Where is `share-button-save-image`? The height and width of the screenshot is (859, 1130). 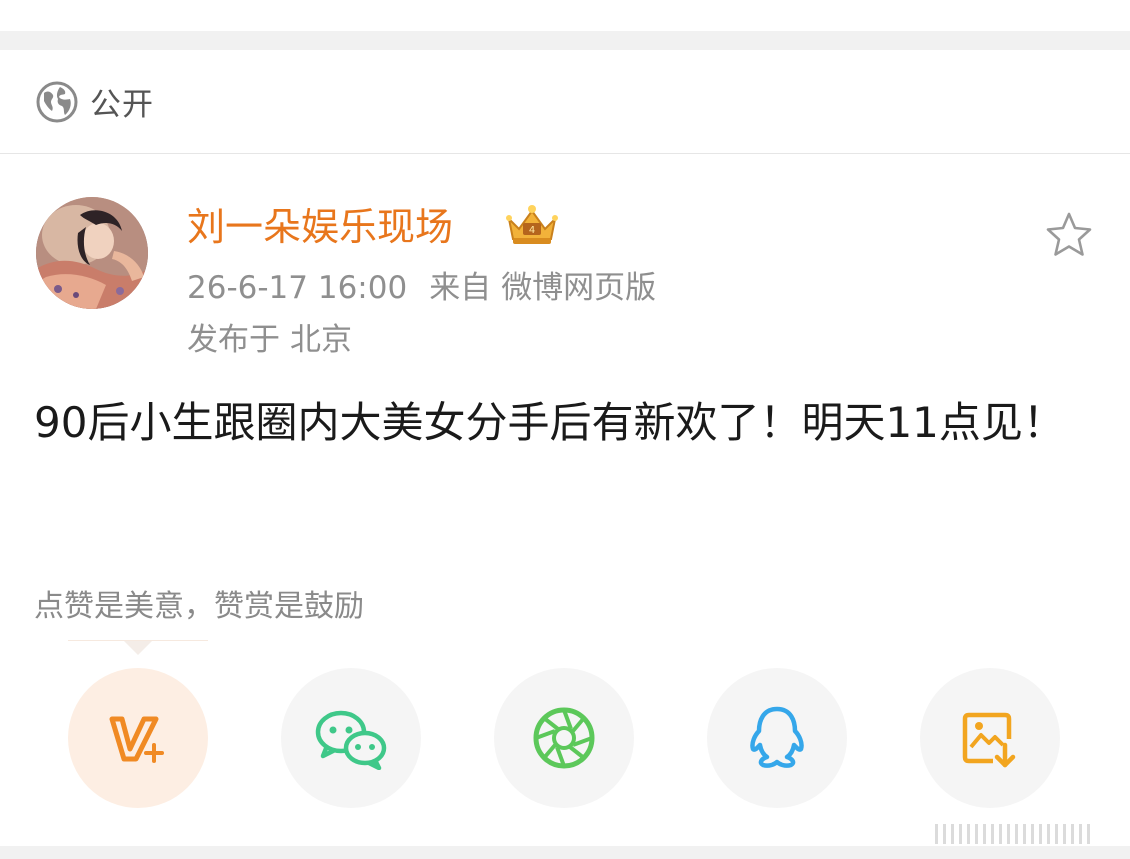 share-button-save-image is located at coordinates (990, 738).